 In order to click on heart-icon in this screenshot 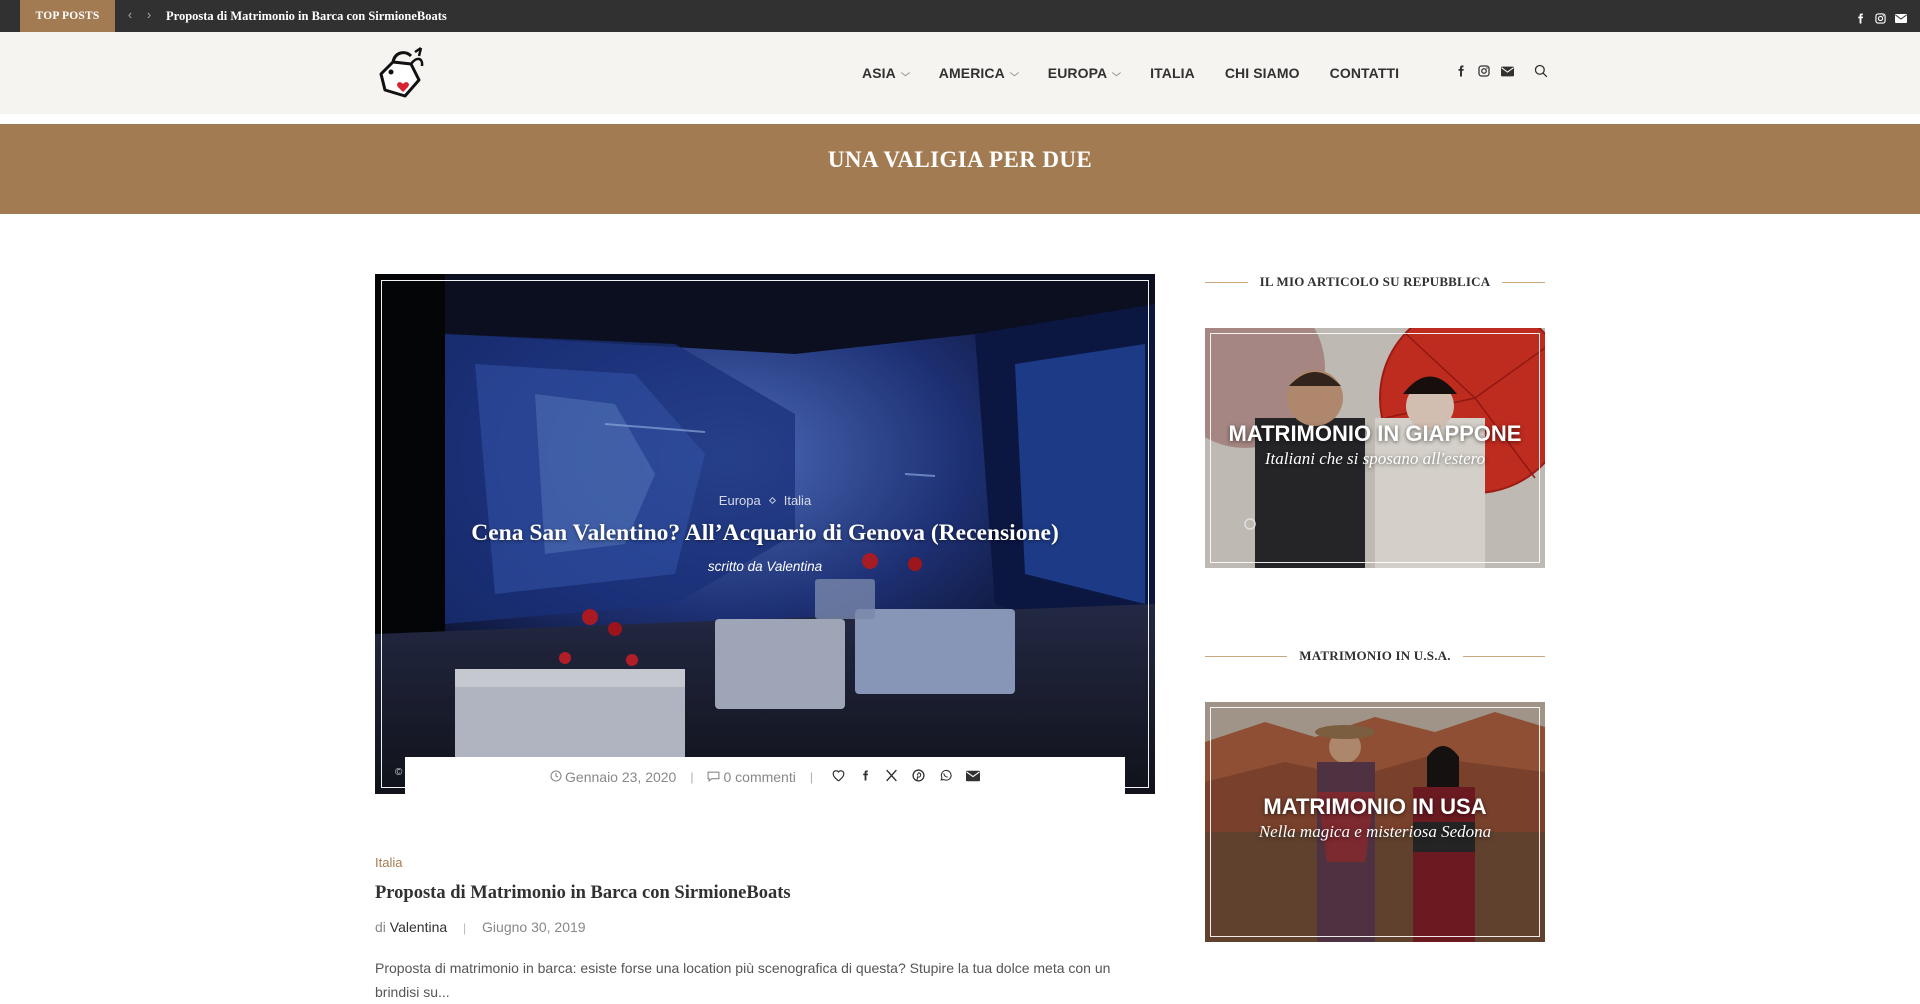, I will do `click(838, 777)`.